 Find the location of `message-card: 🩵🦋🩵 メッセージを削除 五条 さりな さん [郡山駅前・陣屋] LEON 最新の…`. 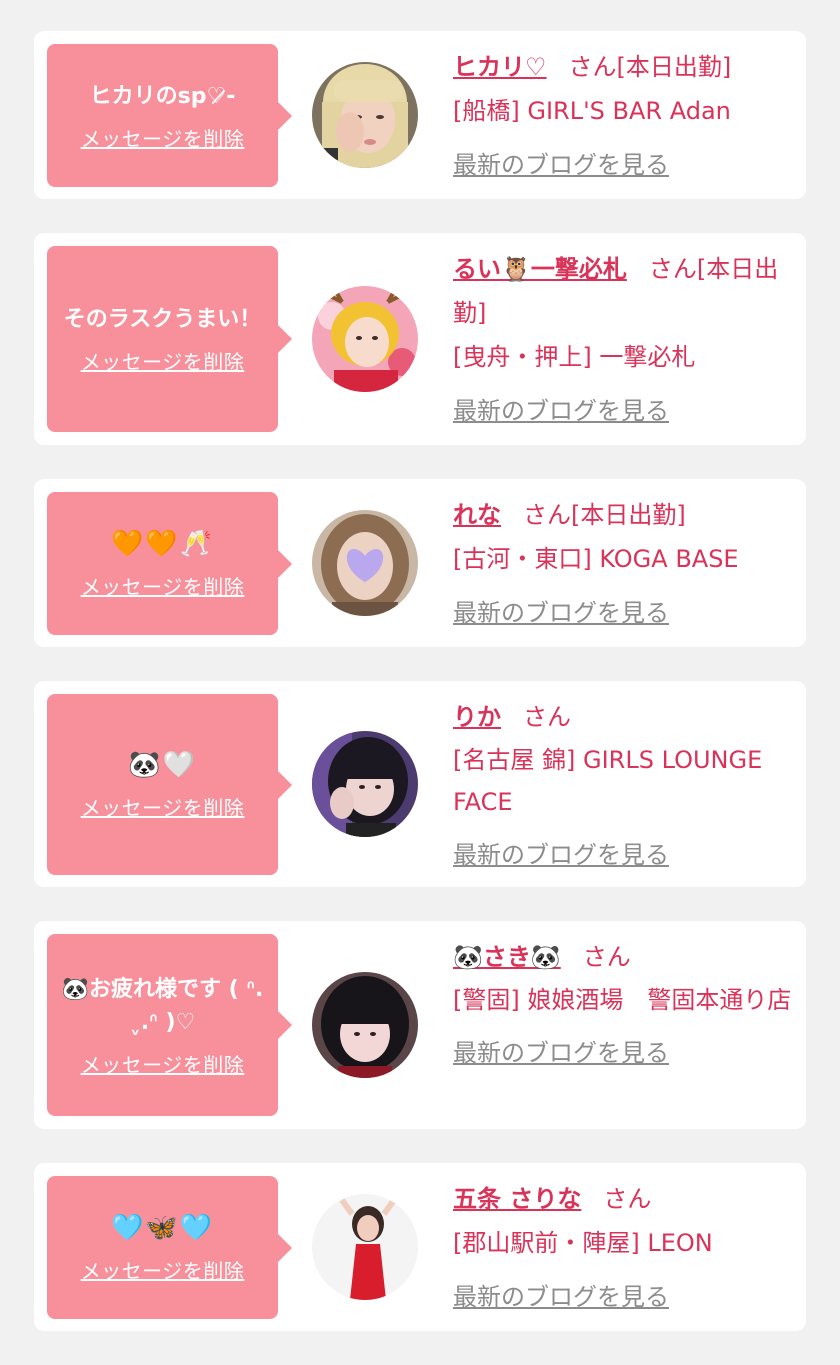

message-card: 🩵🦋🩵 メッセージを削除 五条 さりな さん [郡山駅前・陣屋] LEON 最新の… is located at coordinates (420, 1247).